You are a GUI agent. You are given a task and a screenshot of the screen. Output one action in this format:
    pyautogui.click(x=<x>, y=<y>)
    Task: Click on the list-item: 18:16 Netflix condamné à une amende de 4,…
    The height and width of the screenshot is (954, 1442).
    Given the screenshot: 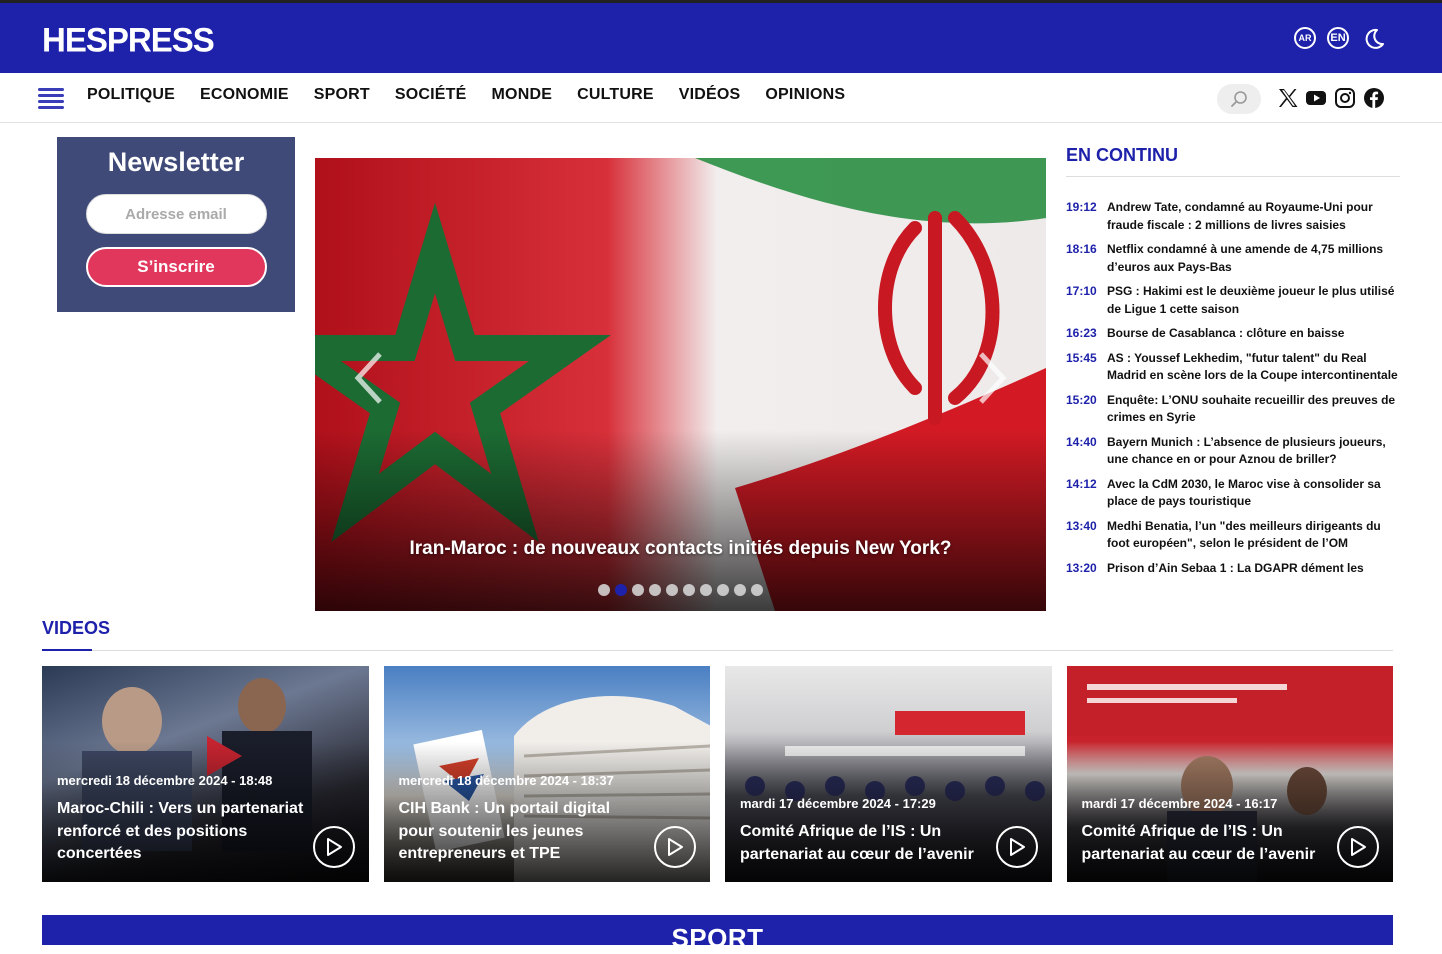 What is the action you would take?
    pyautogui.click(x=1233, y=258)
    